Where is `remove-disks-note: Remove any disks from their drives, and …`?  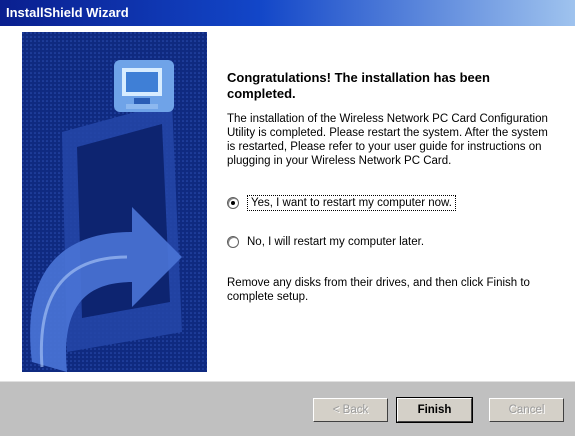 remove-disks-note: Remove any disks from their drives, and … is located at coordinates (378, 290).